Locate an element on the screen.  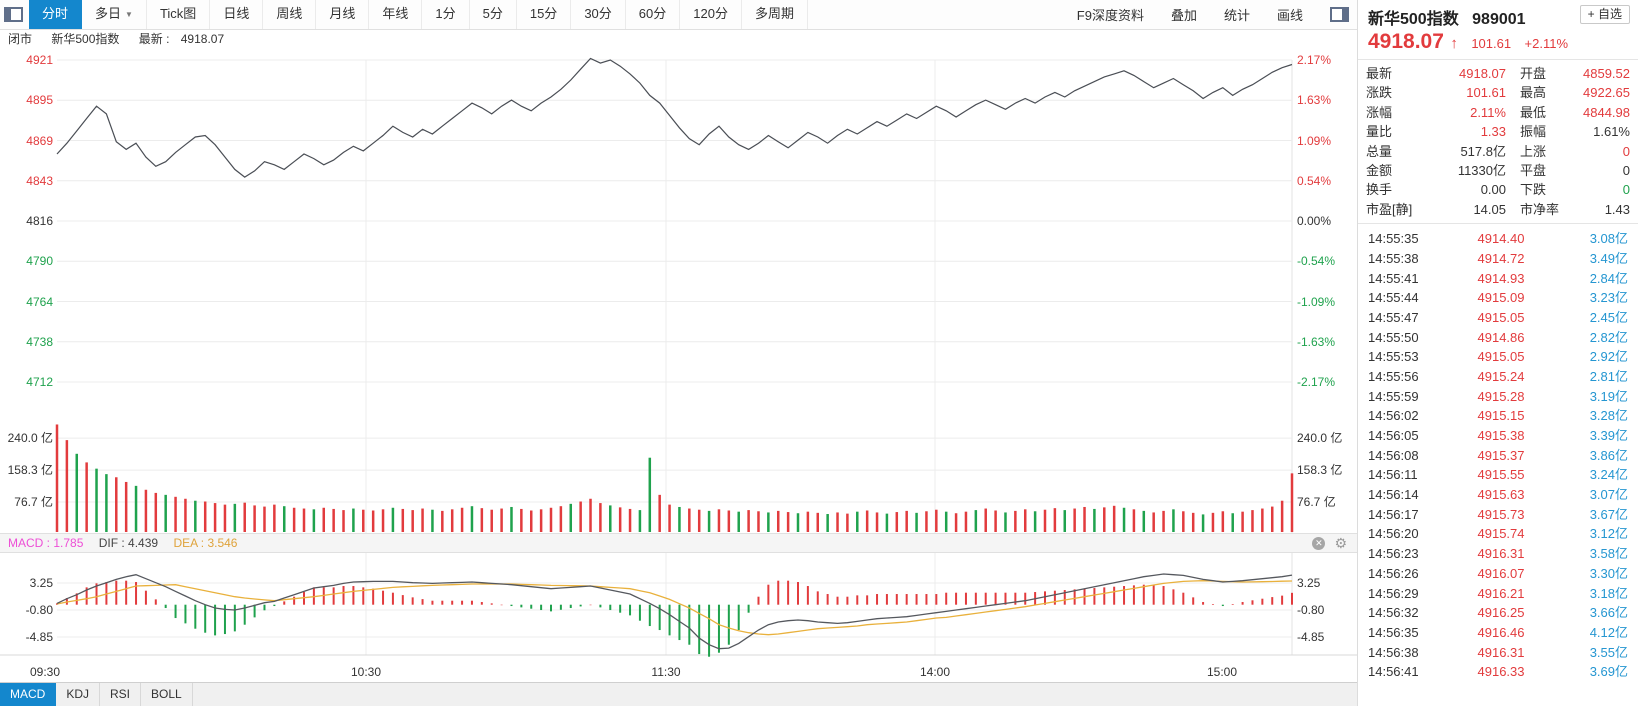
tick-row: 14:56:26 4916.07 3.30亿 is located at coordinates (1498, 574).